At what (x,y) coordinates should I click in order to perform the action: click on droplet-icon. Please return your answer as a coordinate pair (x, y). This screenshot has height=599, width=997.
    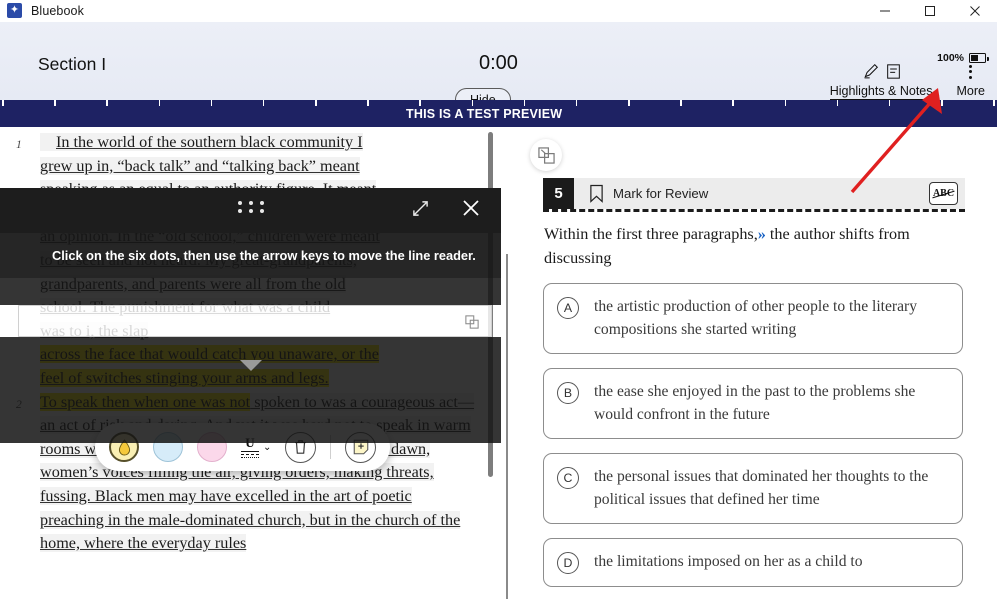
    Looking at the image, I should click on (124, 446).